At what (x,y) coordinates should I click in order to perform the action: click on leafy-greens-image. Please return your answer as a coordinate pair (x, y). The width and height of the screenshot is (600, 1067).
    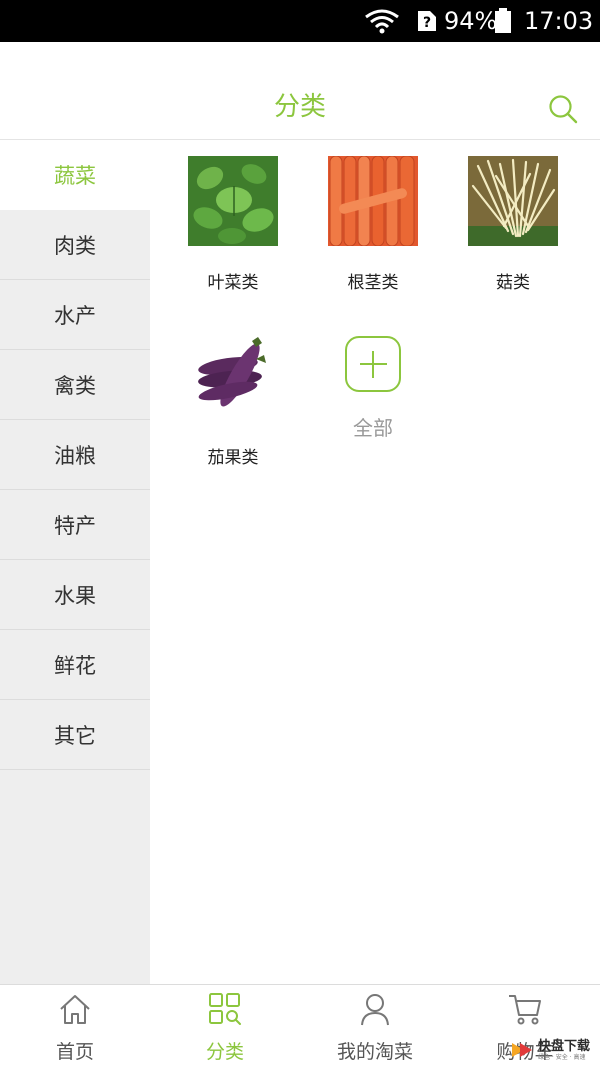
    Looking at the image, I should click on (233, 201).